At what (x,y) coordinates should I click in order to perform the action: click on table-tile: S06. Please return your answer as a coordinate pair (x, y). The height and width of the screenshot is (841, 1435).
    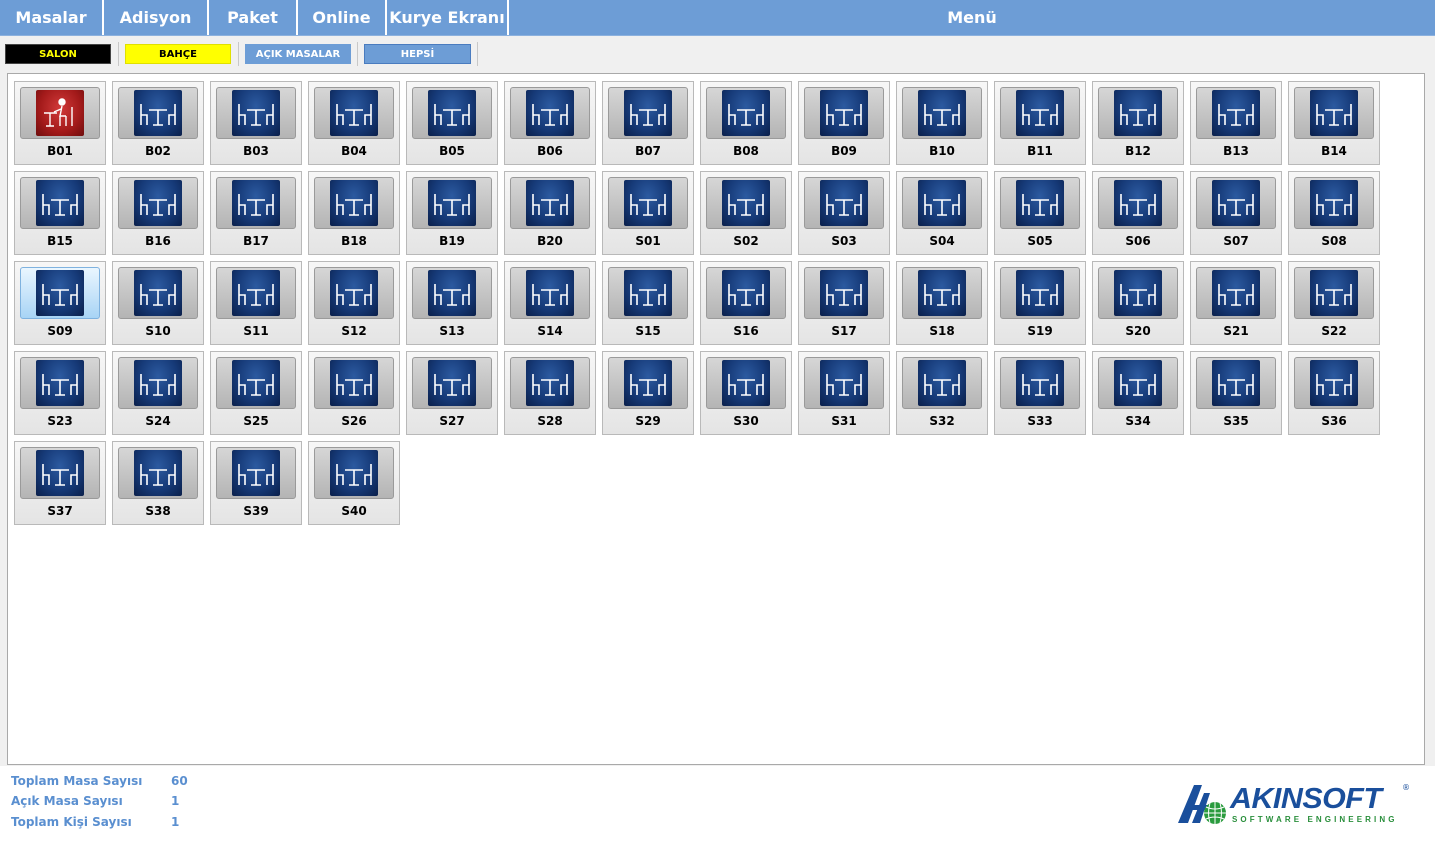
    Looking at the image, I should click on (1138, 213).